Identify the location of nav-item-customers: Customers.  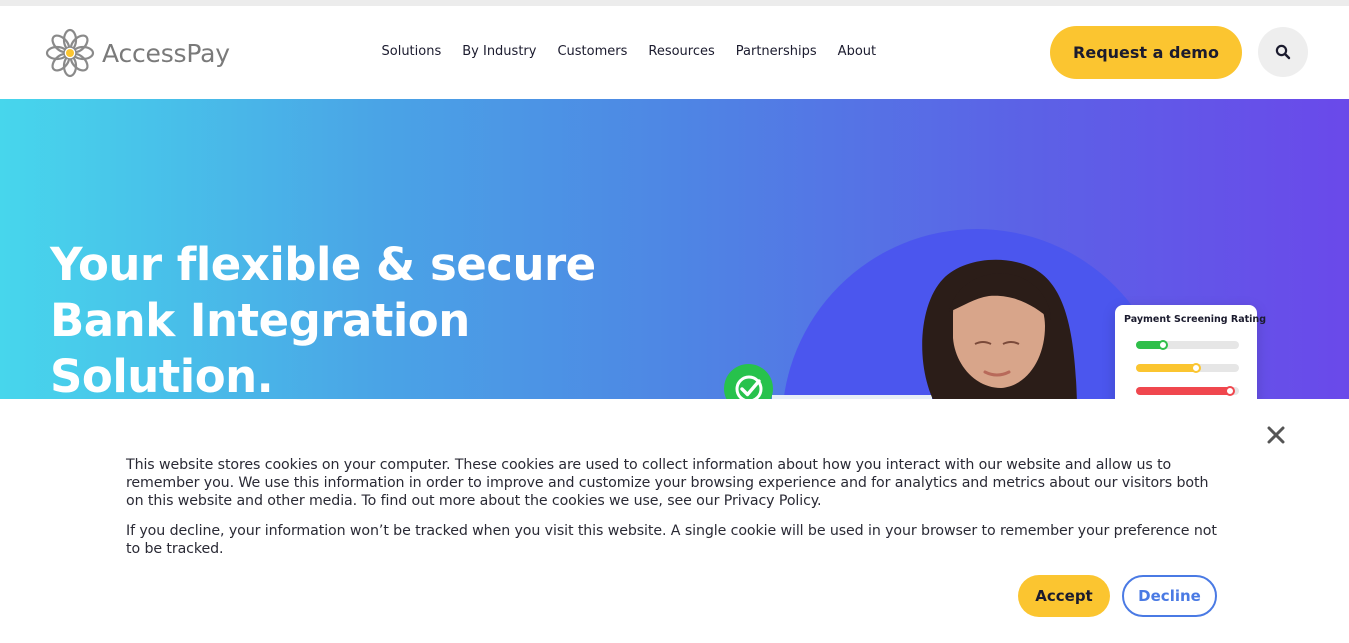
(592, 52).